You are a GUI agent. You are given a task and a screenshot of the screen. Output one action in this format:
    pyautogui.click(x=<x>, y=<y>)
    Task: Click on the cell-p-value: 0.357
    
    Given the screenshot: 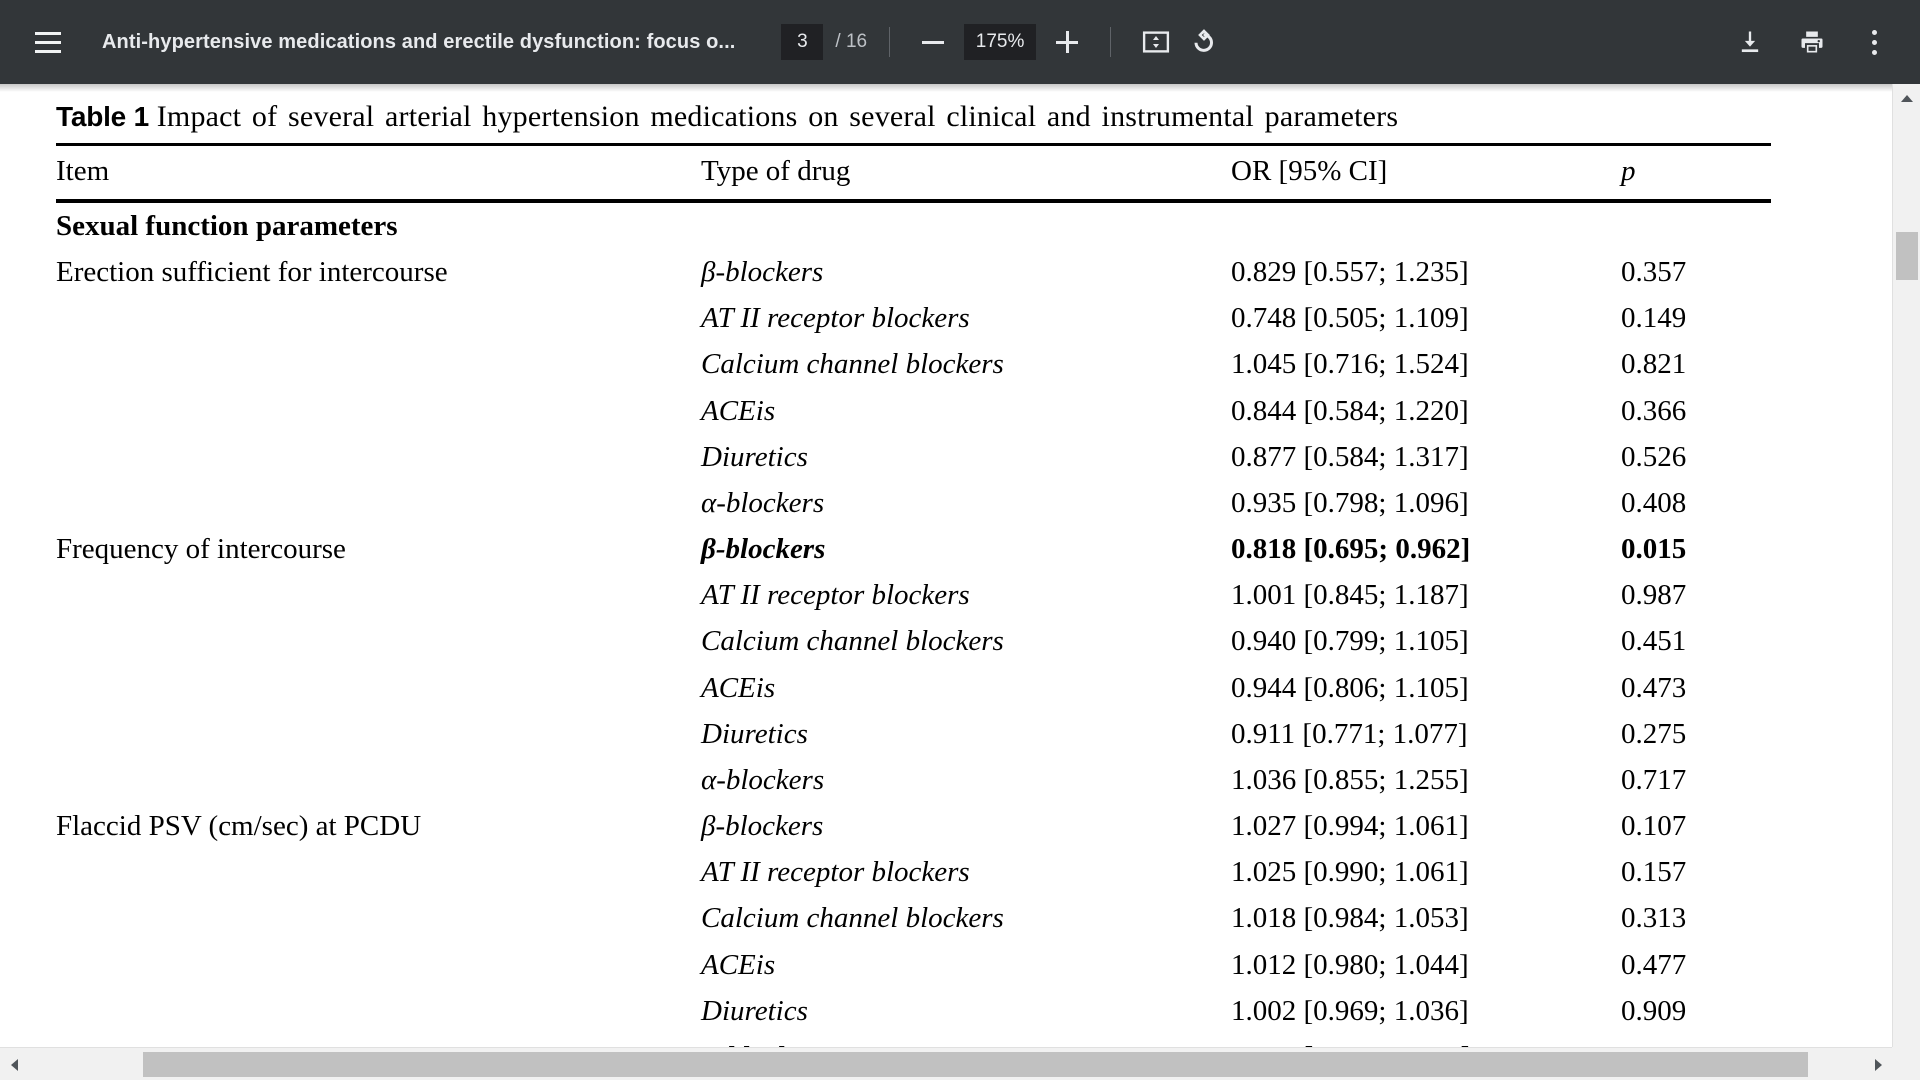 What is the action you would take?
    pyautogui.click(x=1654, y=272)
    